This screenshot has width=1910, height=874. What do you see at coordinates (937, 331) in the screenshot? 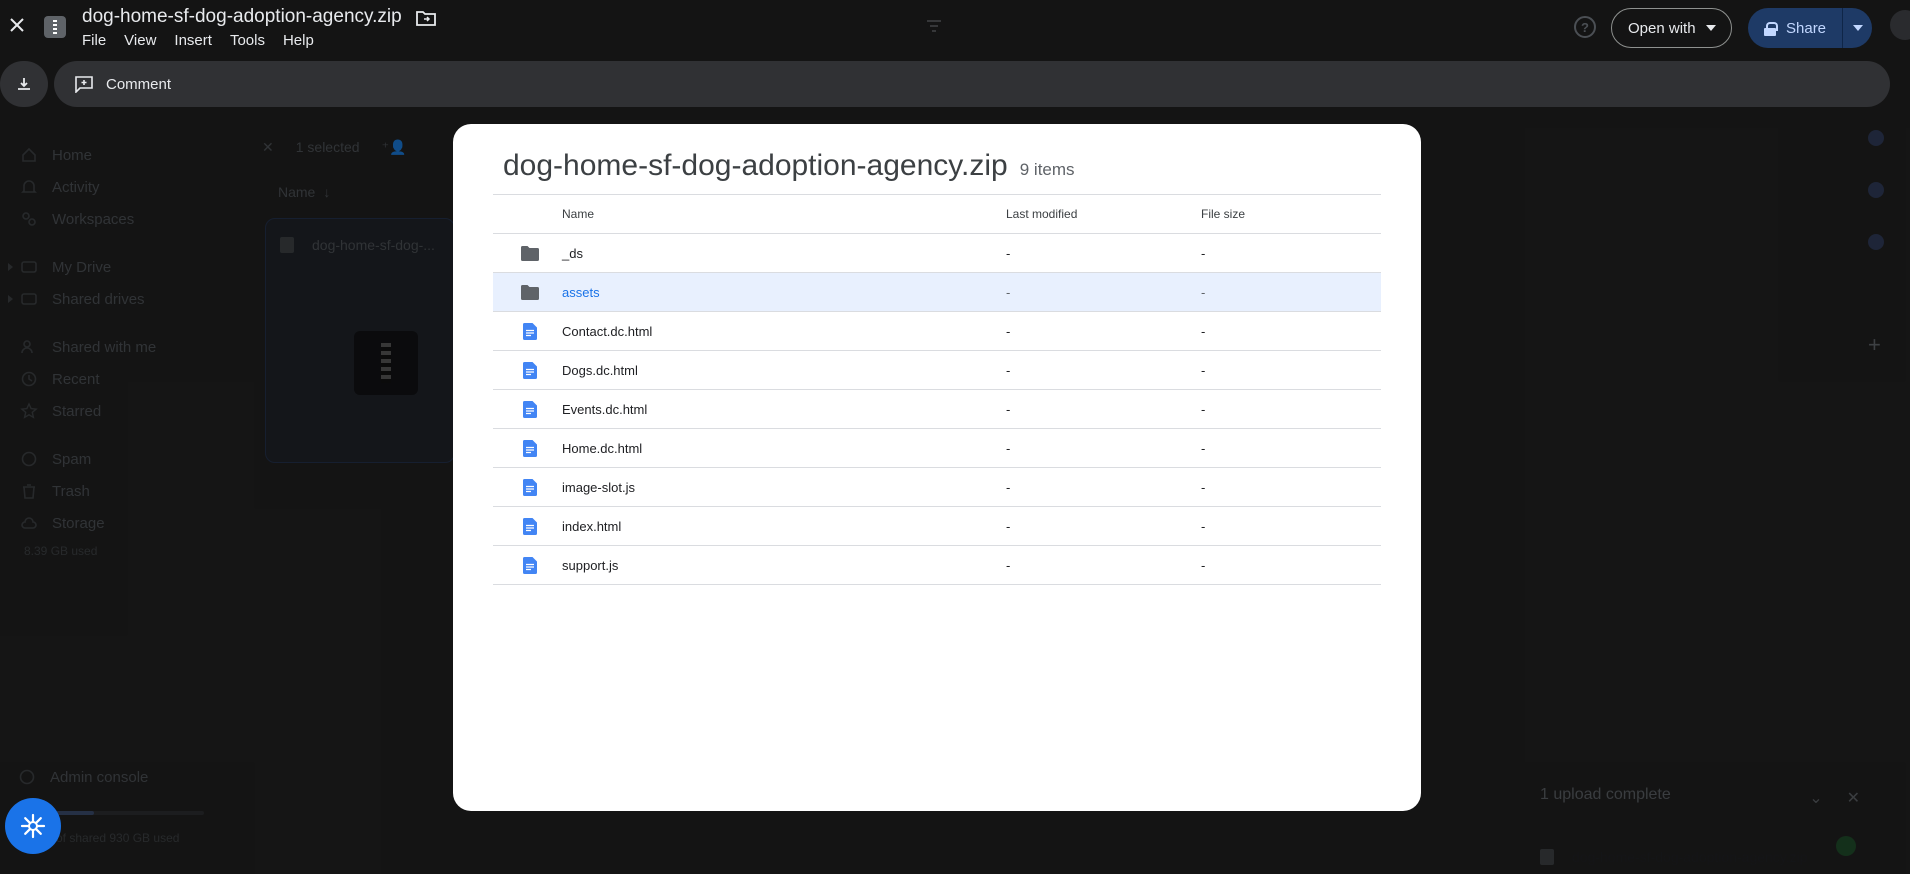
I see `table-row: Contact.dc.html - -` at bounding box center [937, 331].